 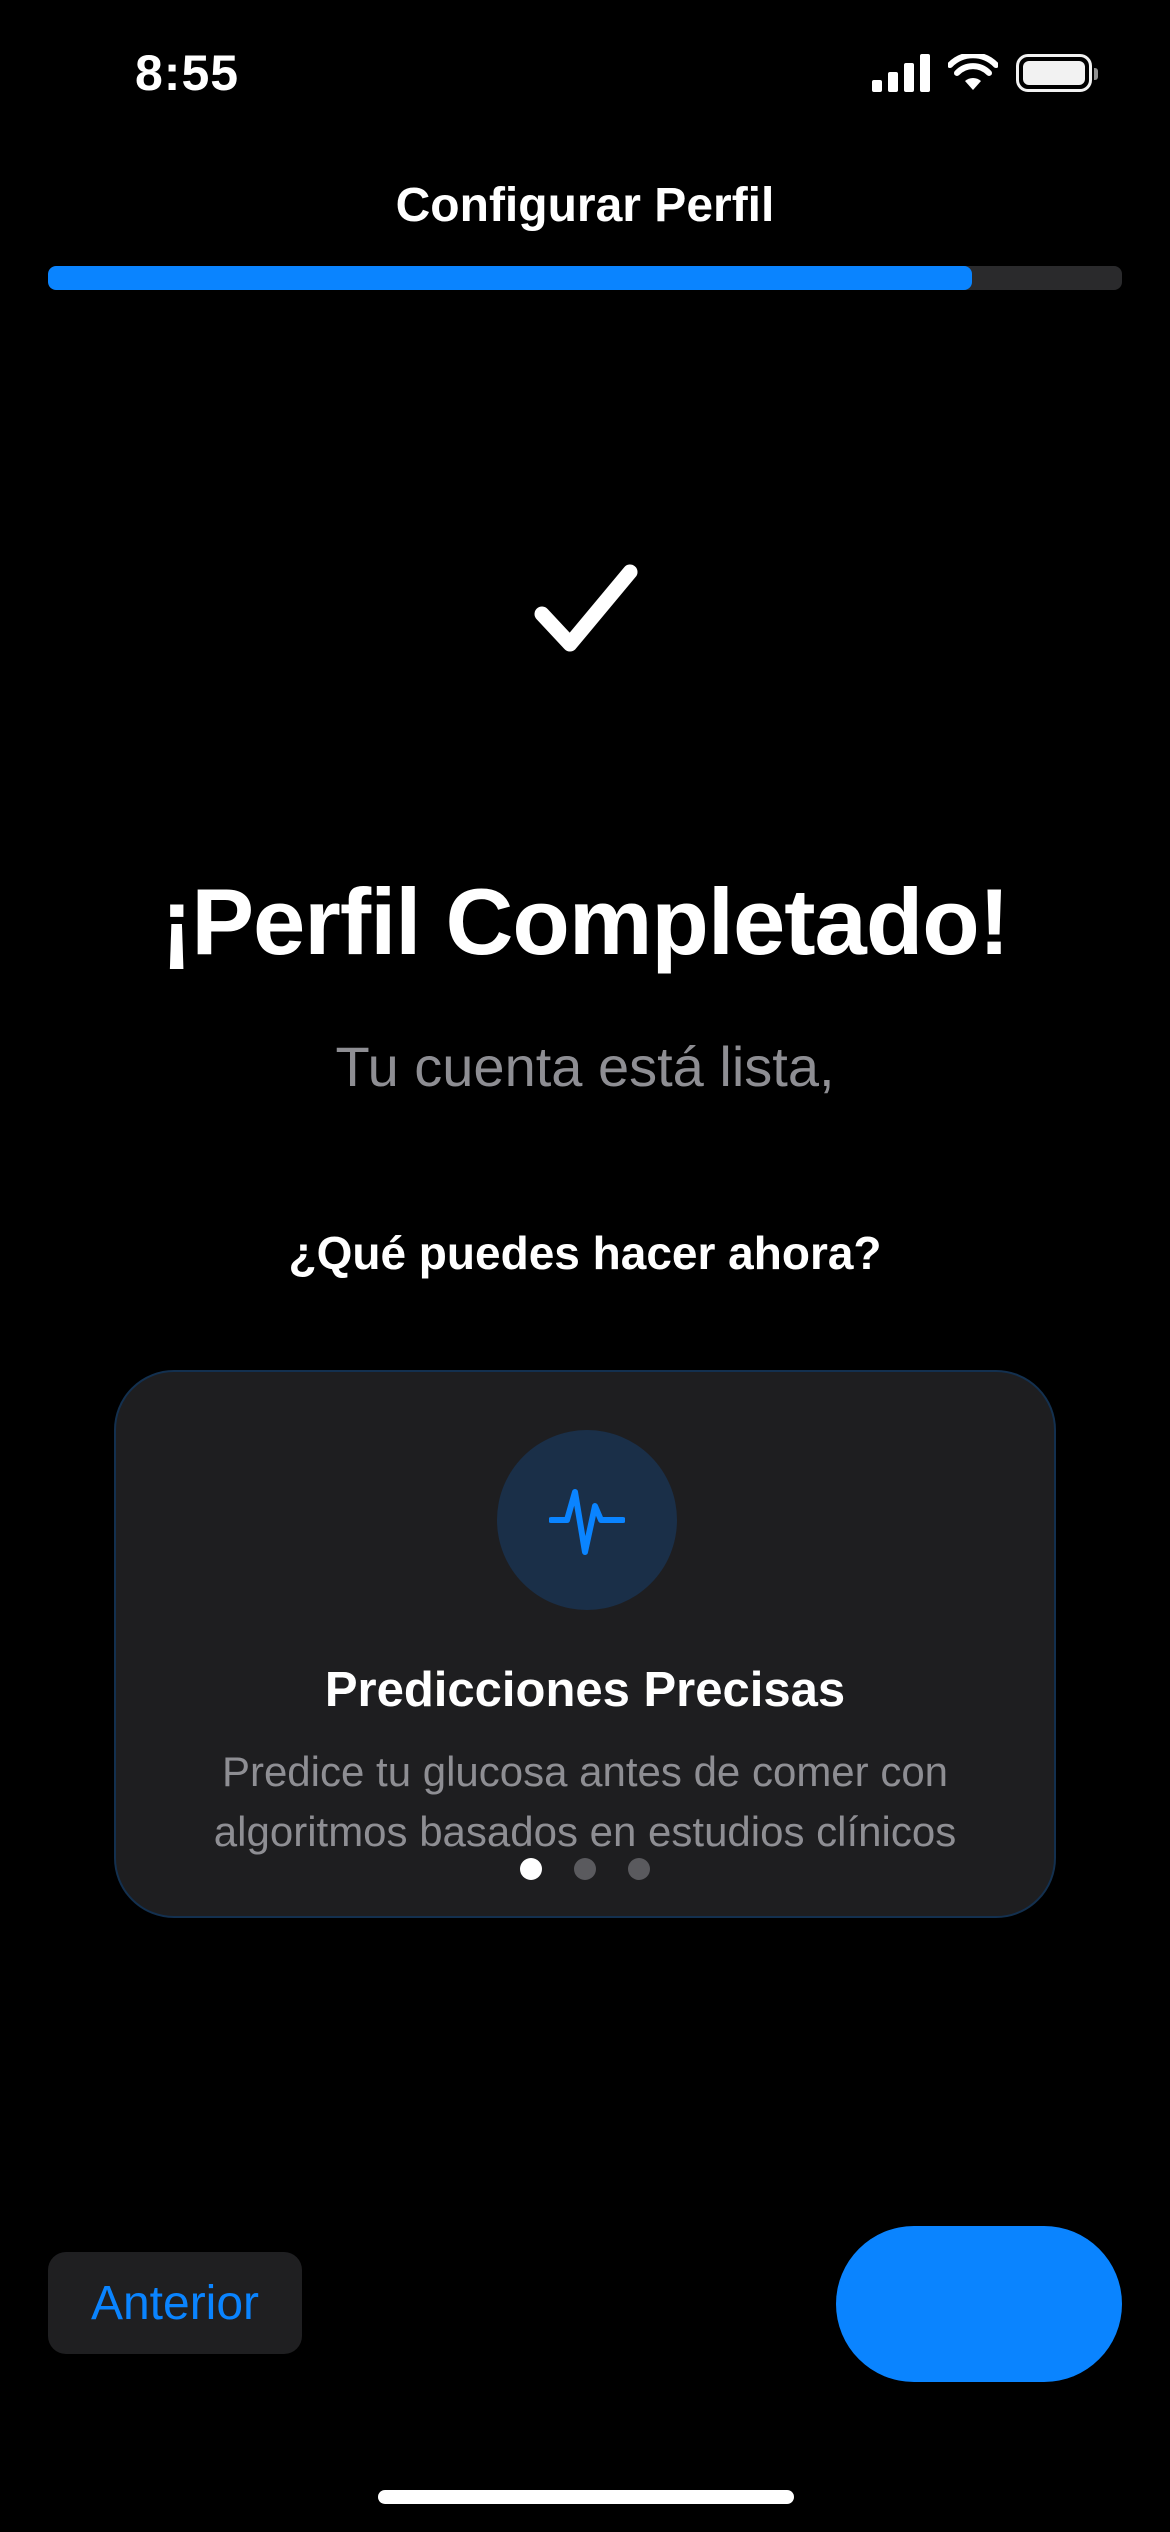 What do you see at coordinates (586, 2497) in the screenshot?
I see `home-indicator` at bounding box center [586, 2497].